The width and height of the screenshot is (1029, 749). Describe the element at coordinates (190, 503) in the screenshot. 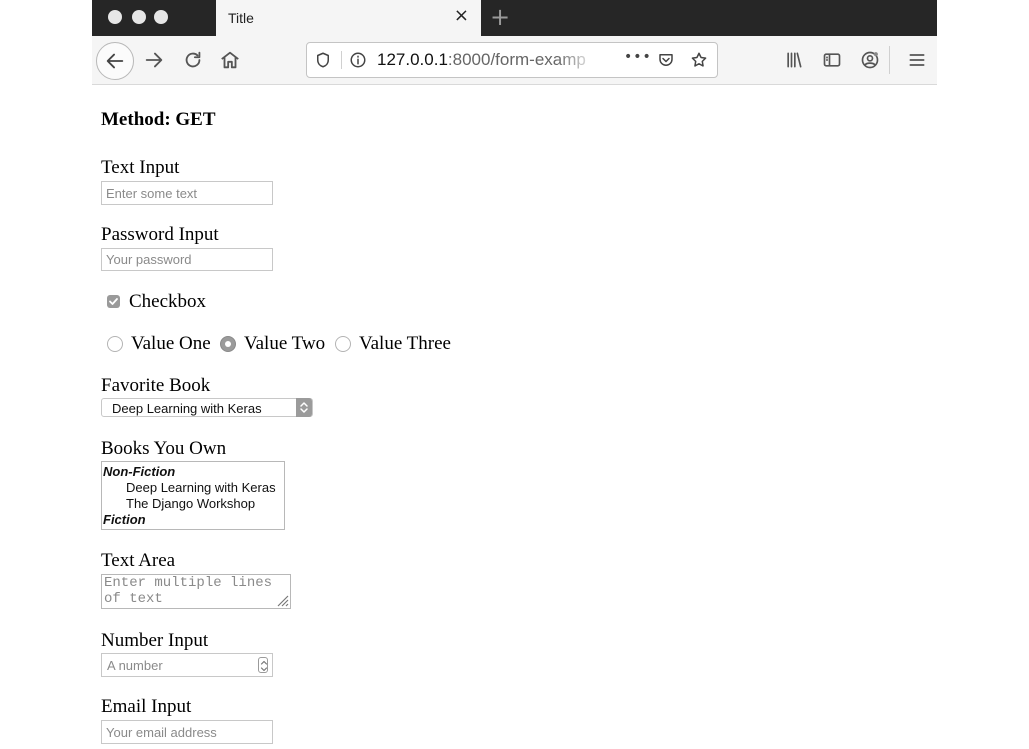

I see `list-option: The Django Workshop` at that location.